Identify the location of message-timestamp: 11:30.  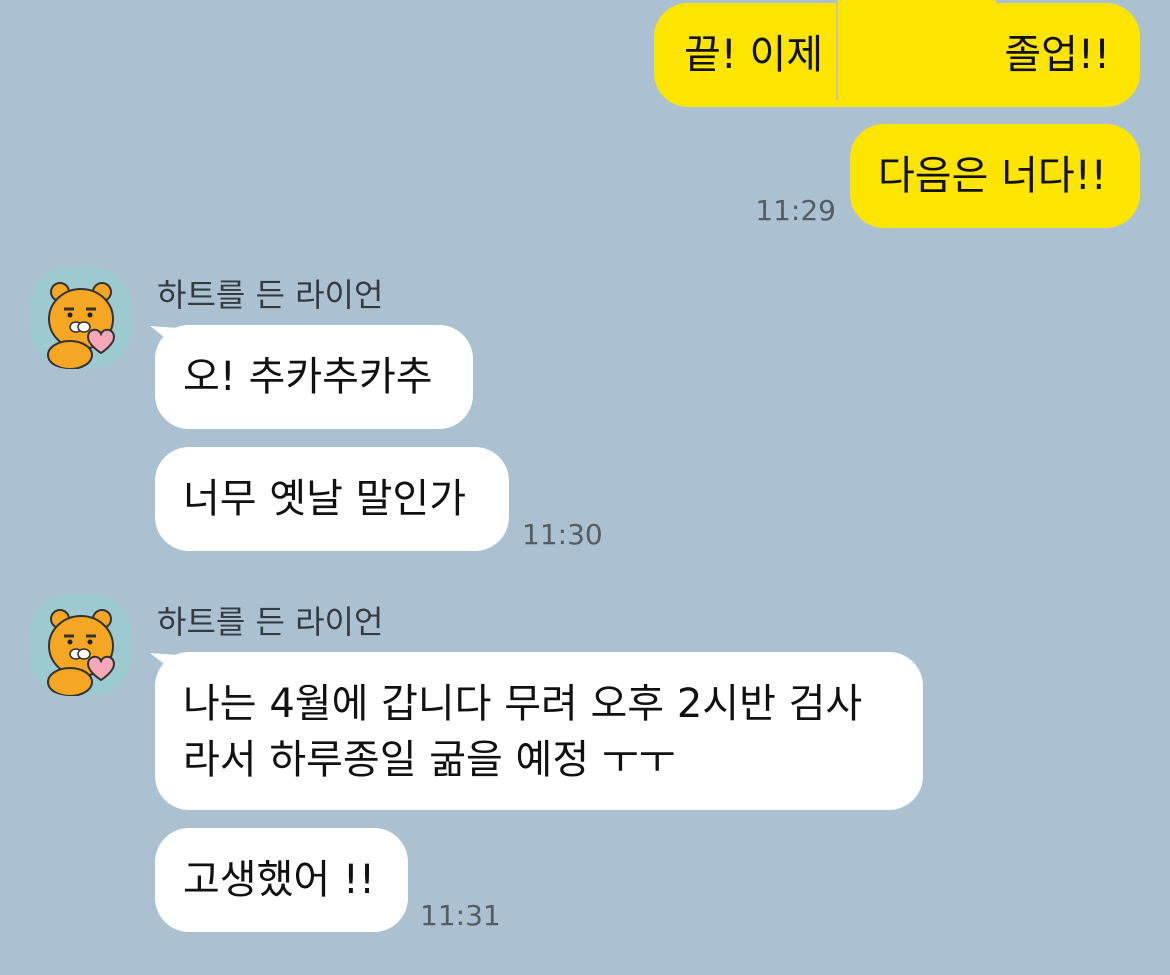
(562, 534).